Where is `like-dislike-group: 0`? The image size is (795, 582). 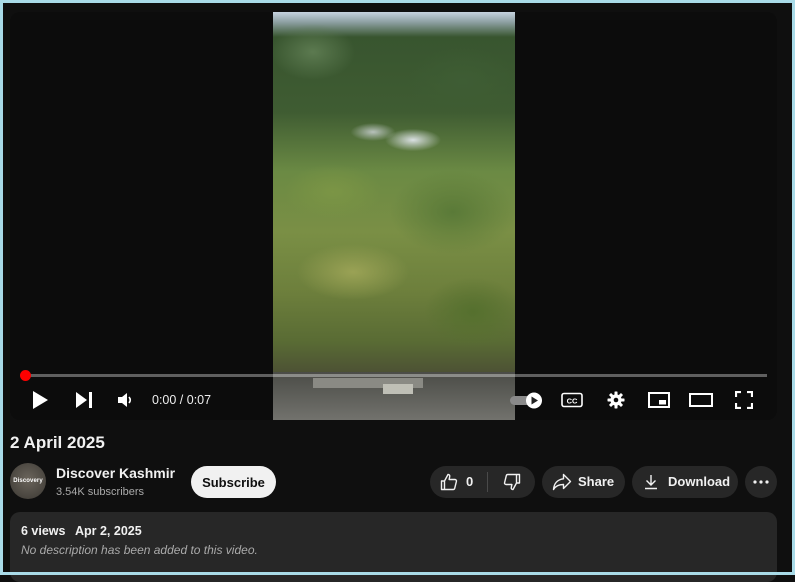
like-dislike-group: 0 is located at coordinates (482, 482).